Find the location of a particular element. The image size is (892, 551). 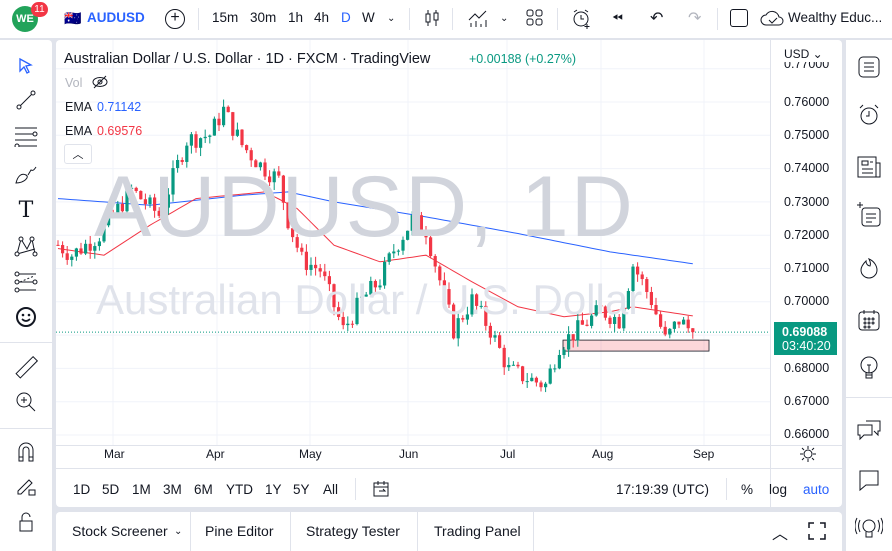

interval-w: W is located at coordinates (368, 17).